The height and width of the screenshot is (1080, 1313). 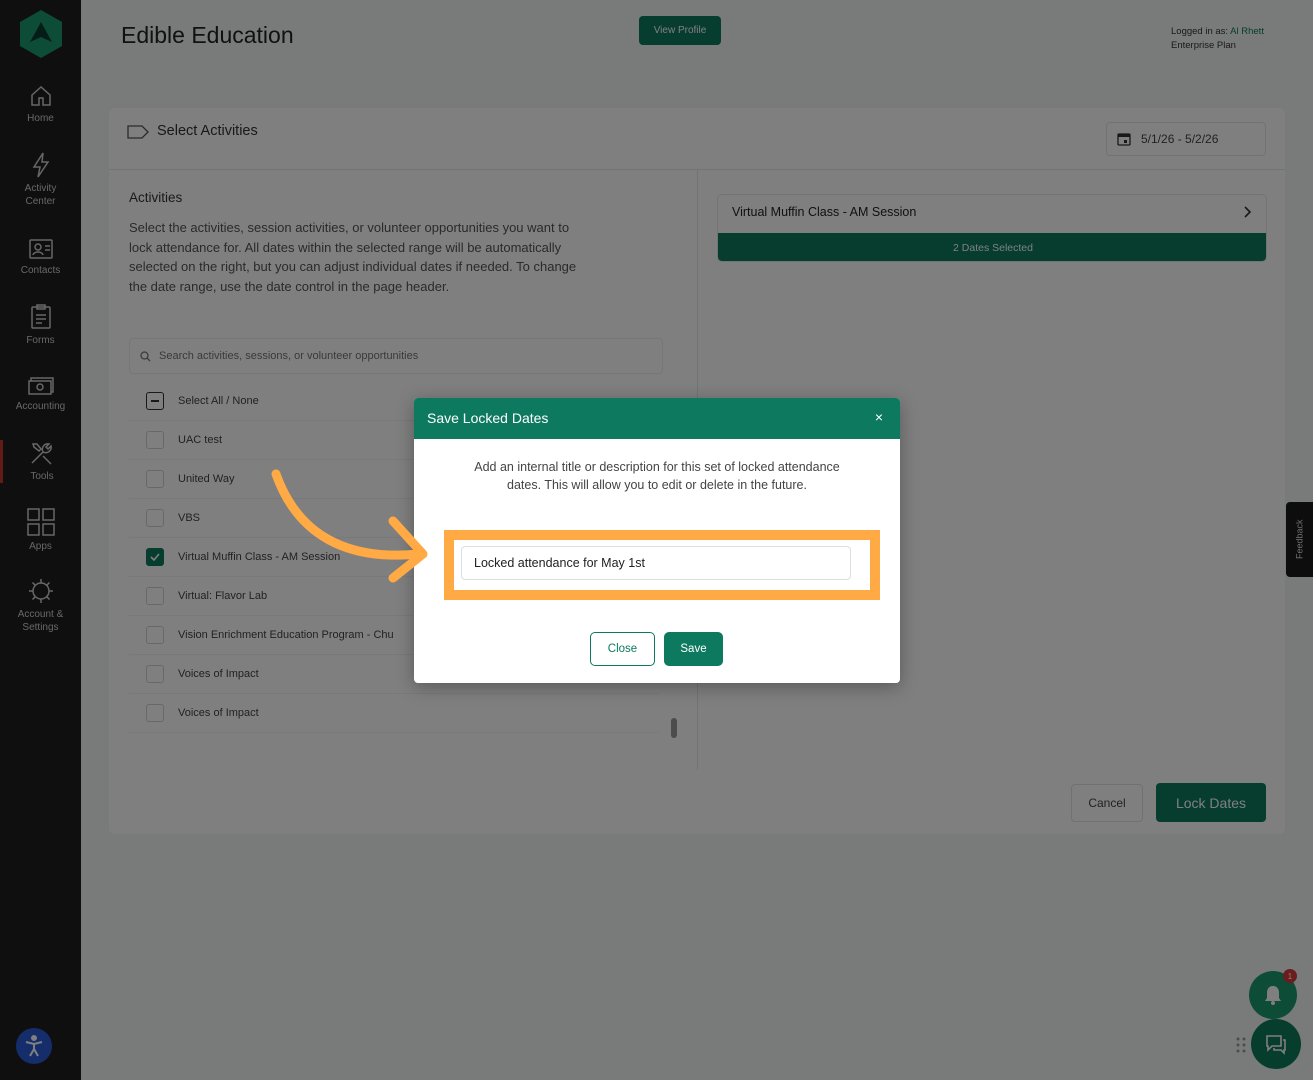 What do you see at coordinates (622, 649) in the screenshot?
I see `close-button: Close` at bounding box center [622, 649].